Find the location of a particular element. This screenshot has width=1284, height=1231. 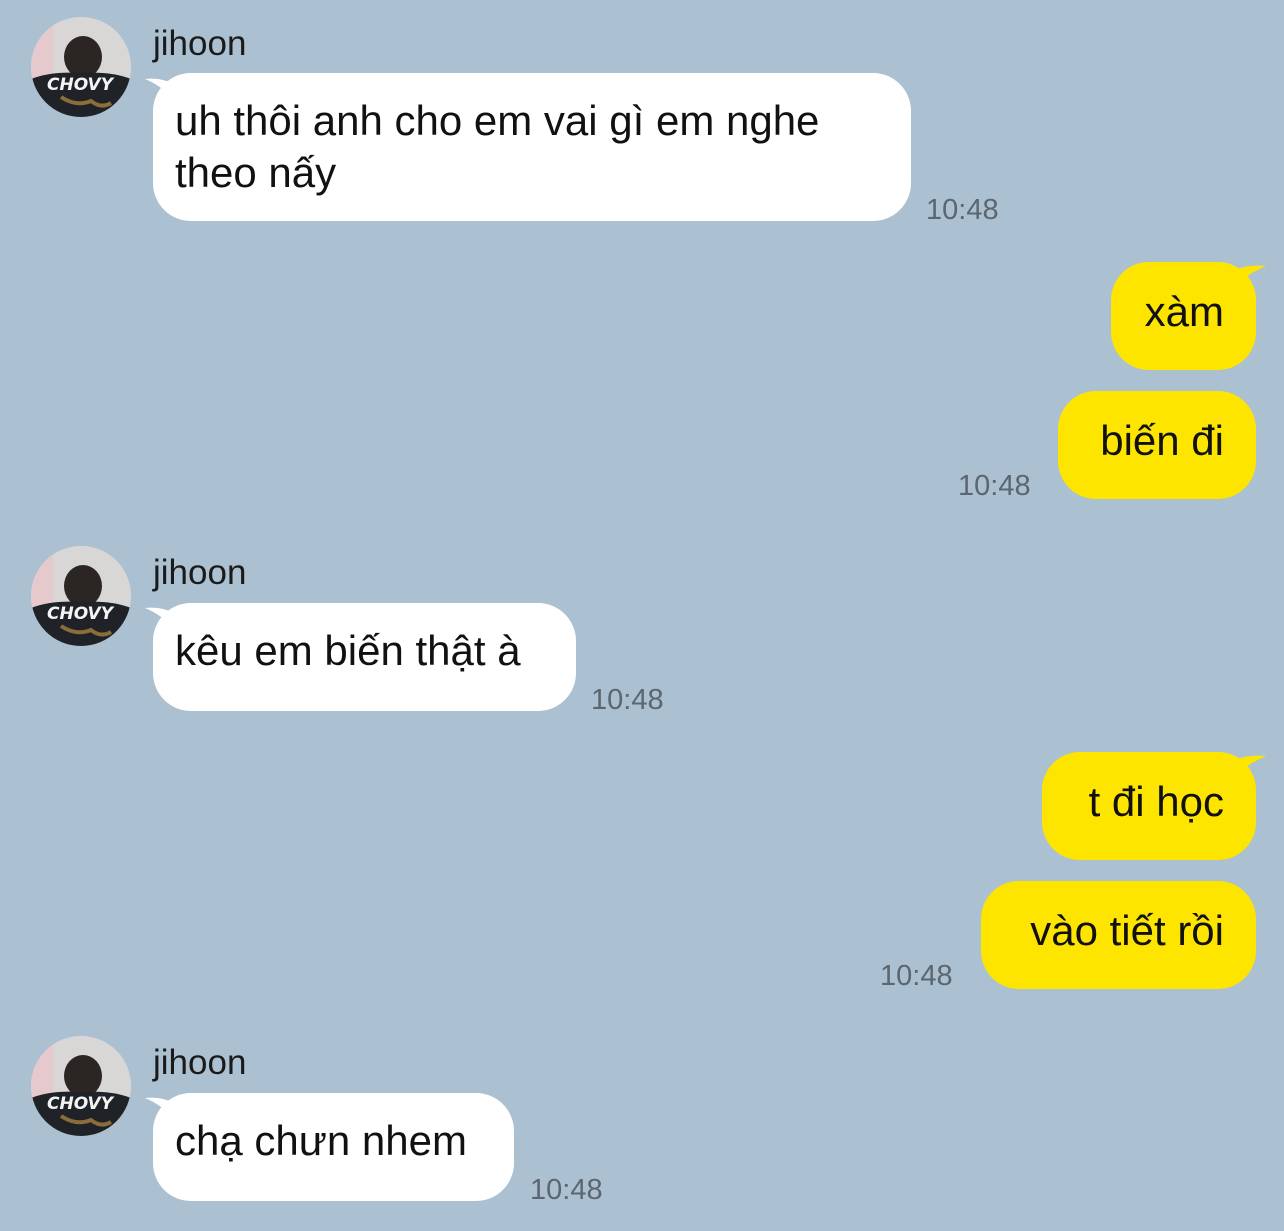

outgoing-message-bubble: xàm is located at coordinates (1183, 316).